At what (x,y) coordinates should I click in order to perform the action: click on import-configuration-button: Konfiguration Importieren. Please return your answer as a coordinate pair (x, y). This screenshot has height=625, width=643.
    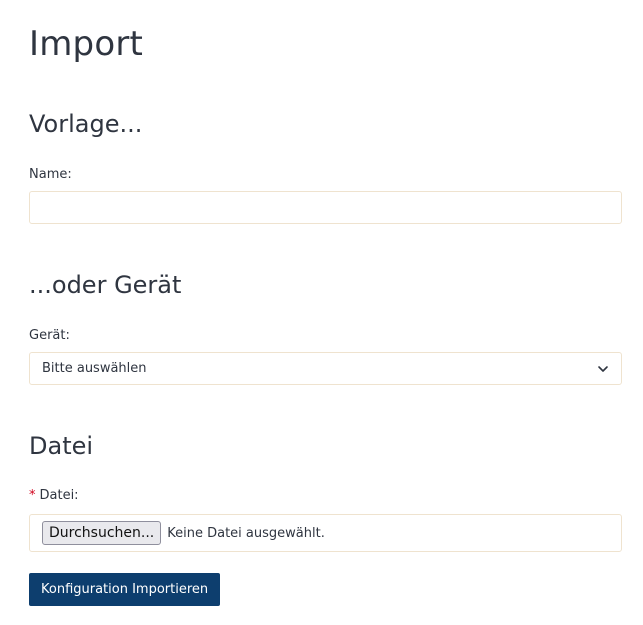
    Looking at the image, I should click on (125, 589).